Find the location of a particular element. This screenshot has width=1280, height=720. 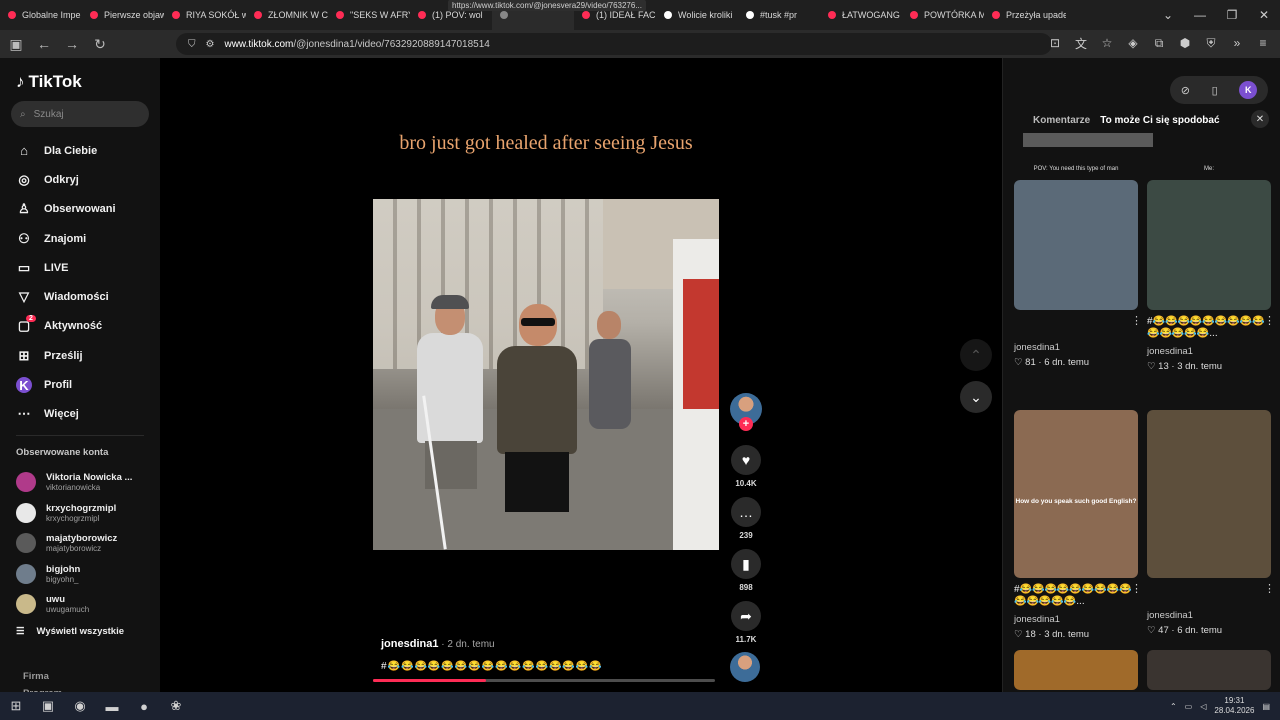

menu-icon: ≡ is located at coordinates (1263, 43).